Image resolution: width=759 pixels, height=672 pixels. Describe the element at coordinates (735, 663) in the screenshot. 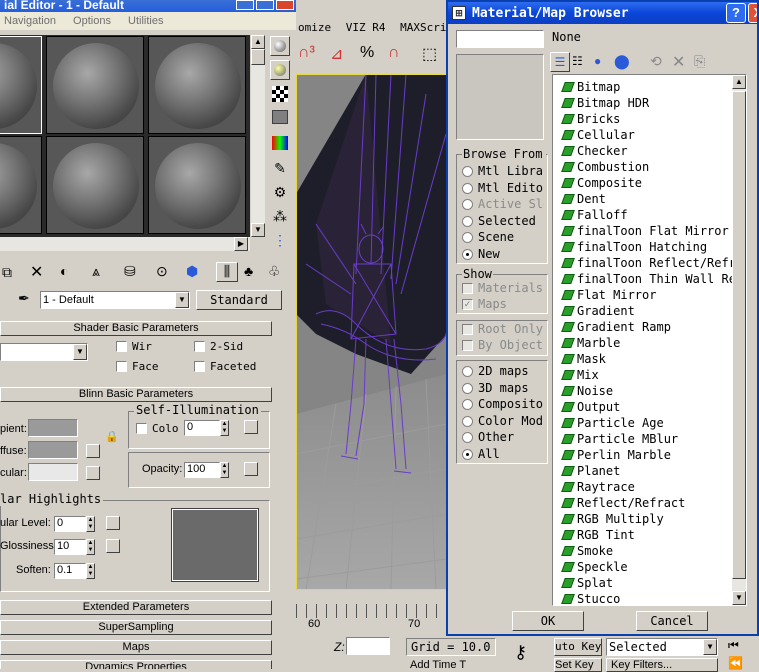

I see `previous-frame-icon: ⏪` at that location.